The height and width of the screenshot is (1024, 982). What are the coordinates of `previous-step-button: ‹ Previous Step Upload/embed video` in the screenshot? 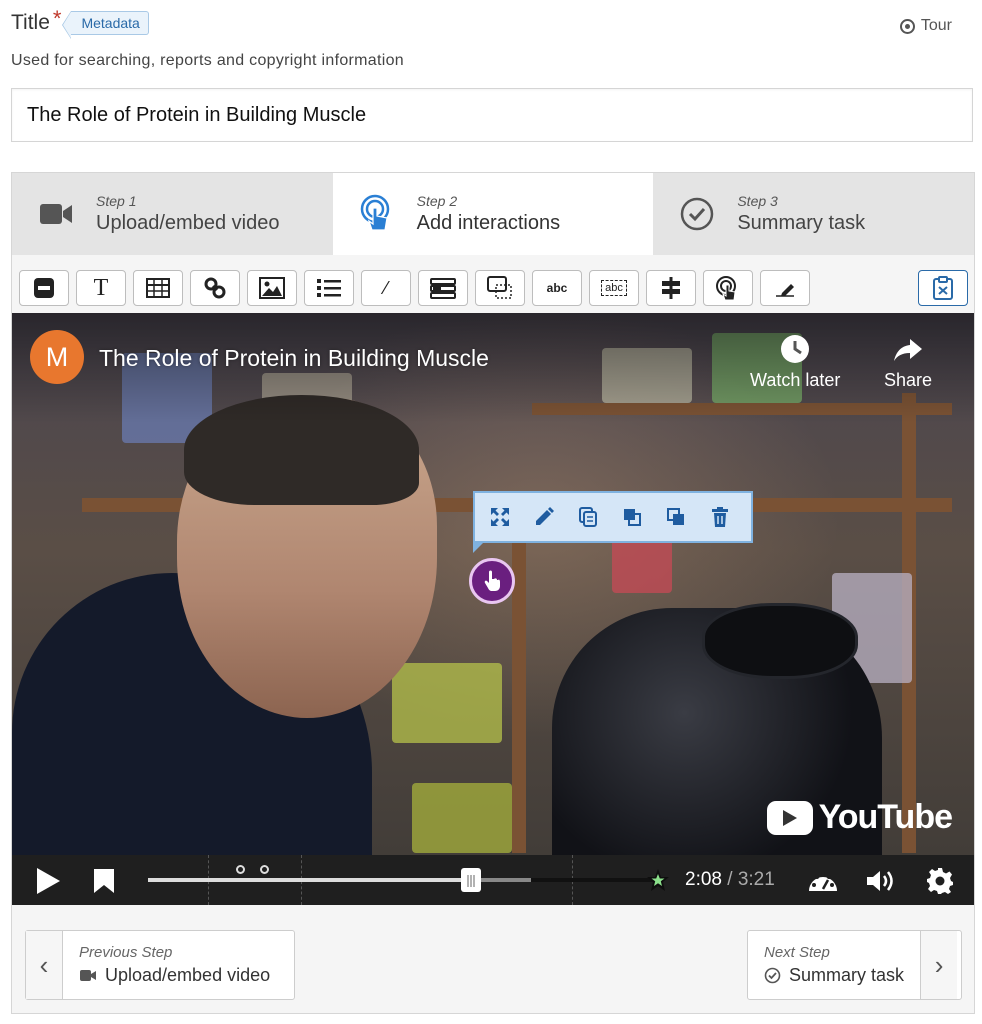 It's located at (160, 965).